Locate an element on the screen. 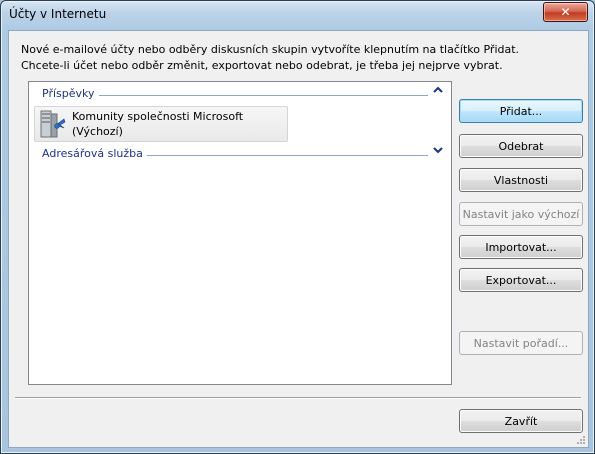 The image size is (595, 454). window-title: Účty v Internetu is located at coordinates (58, 14).